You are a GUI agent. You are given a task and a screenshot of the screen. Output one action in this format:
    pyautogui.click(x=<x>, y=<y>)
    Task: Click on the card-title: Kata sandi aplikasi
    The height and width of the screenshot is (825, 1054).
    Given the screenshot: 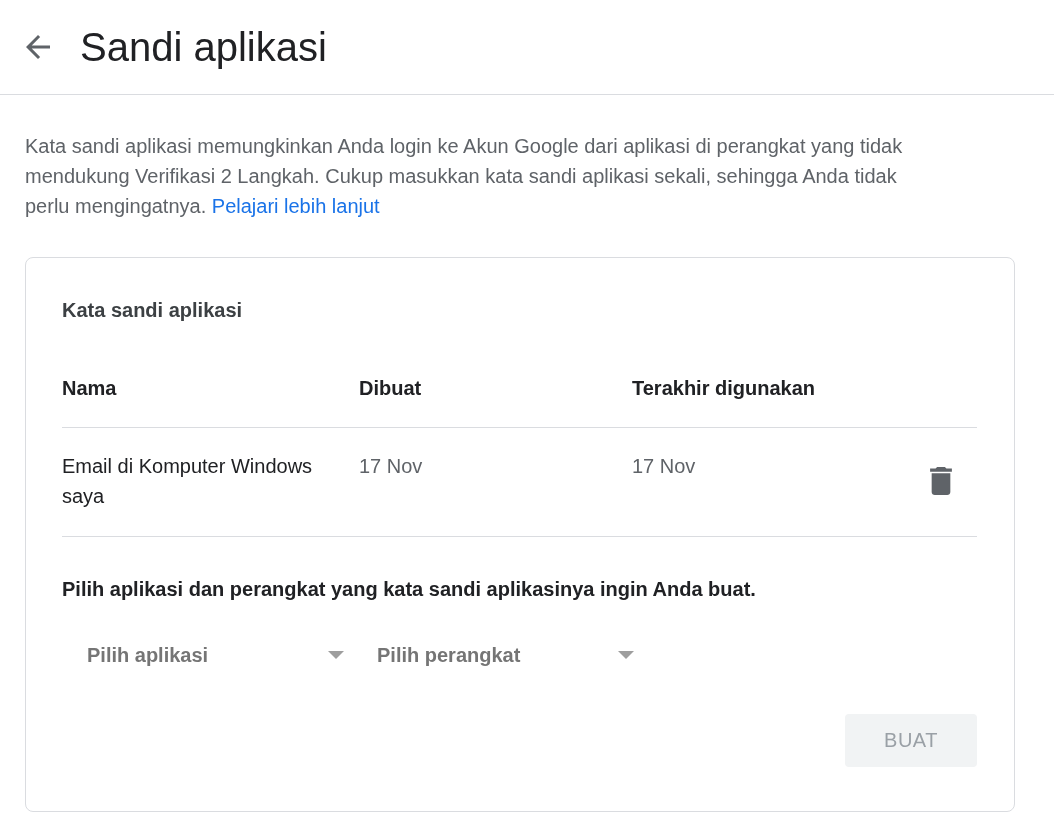 What is the action you would take?
    pyautogui.click(x=153, y=310)
    